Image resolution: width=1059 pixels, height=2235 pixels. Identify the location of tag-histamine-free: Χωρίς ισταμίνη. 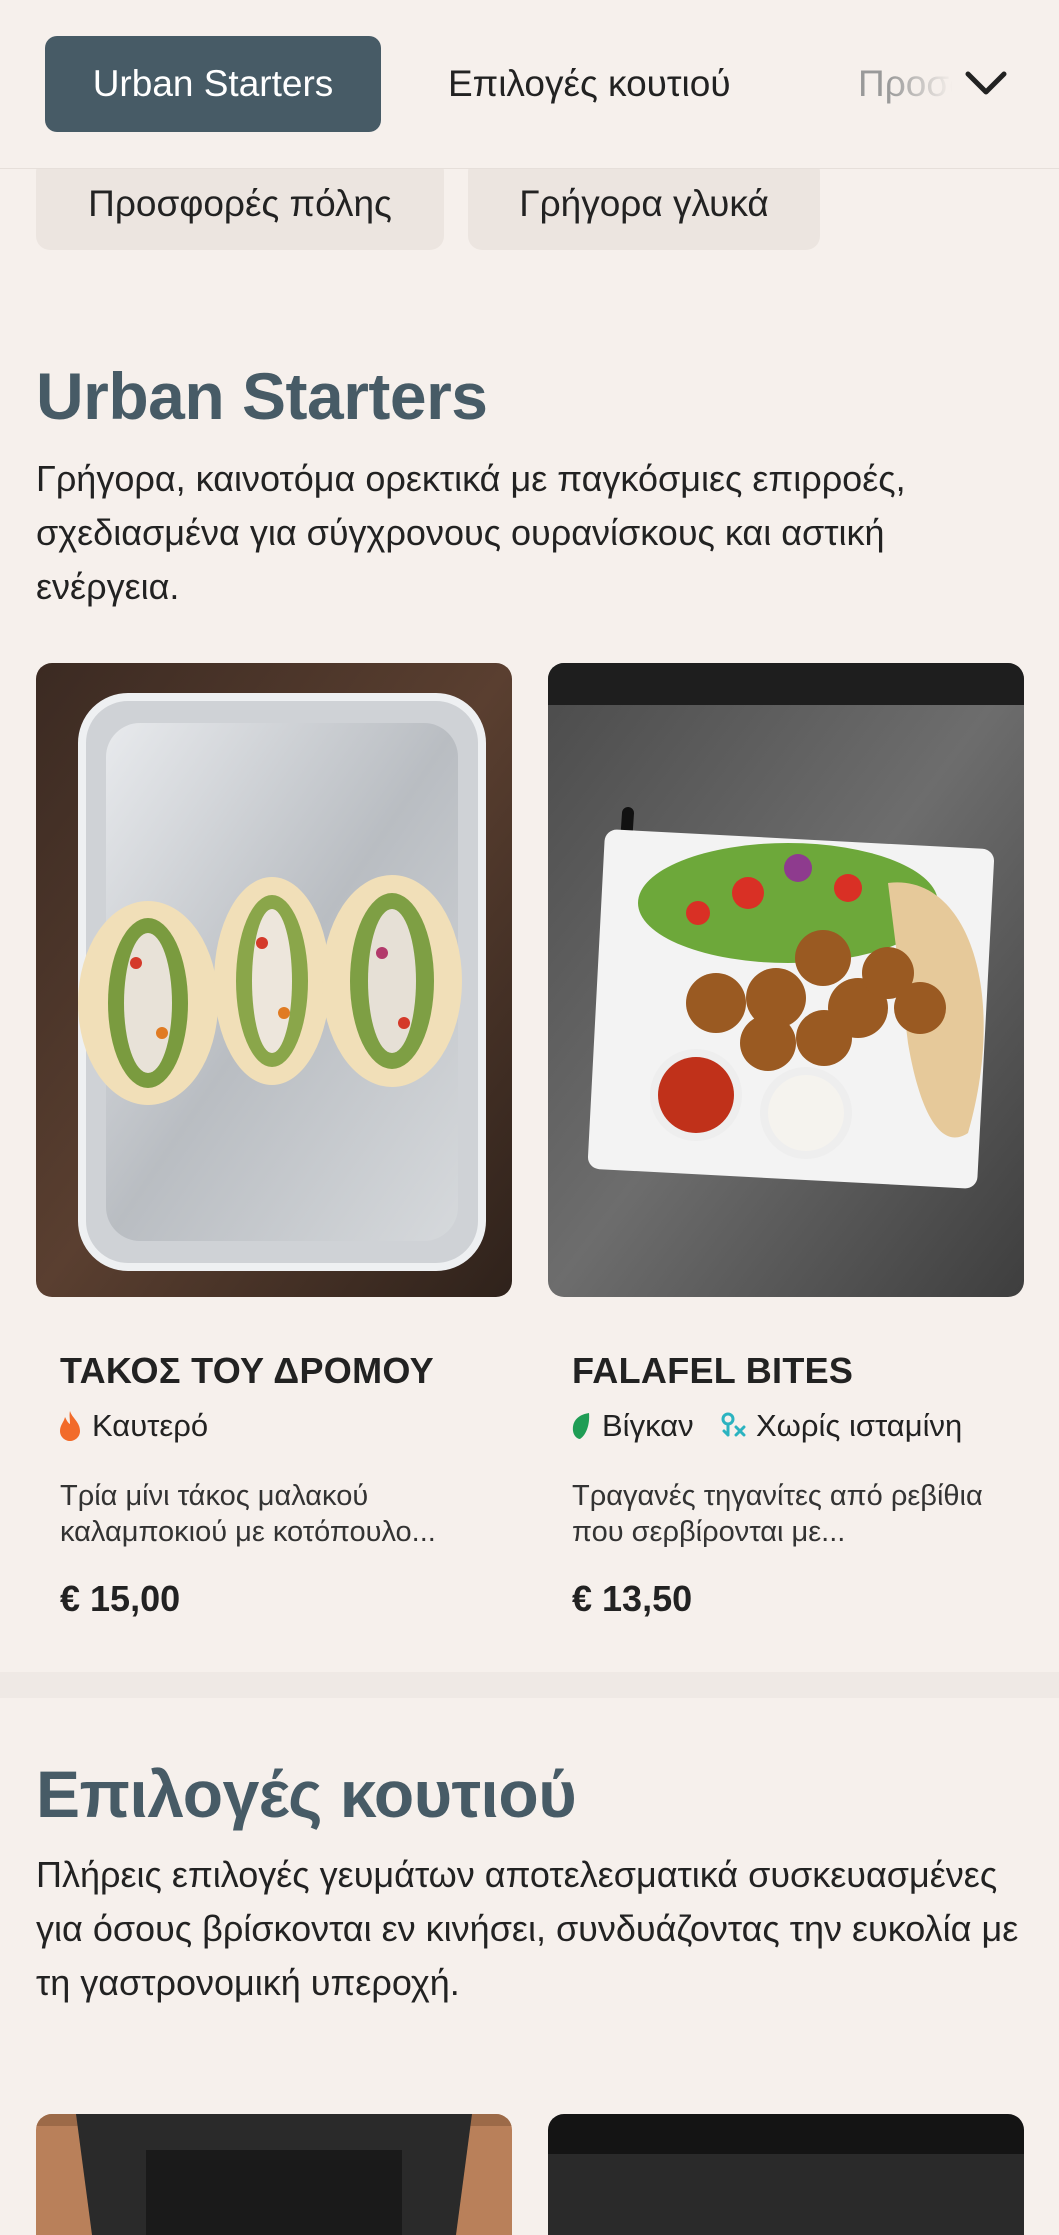
(840, 1426).